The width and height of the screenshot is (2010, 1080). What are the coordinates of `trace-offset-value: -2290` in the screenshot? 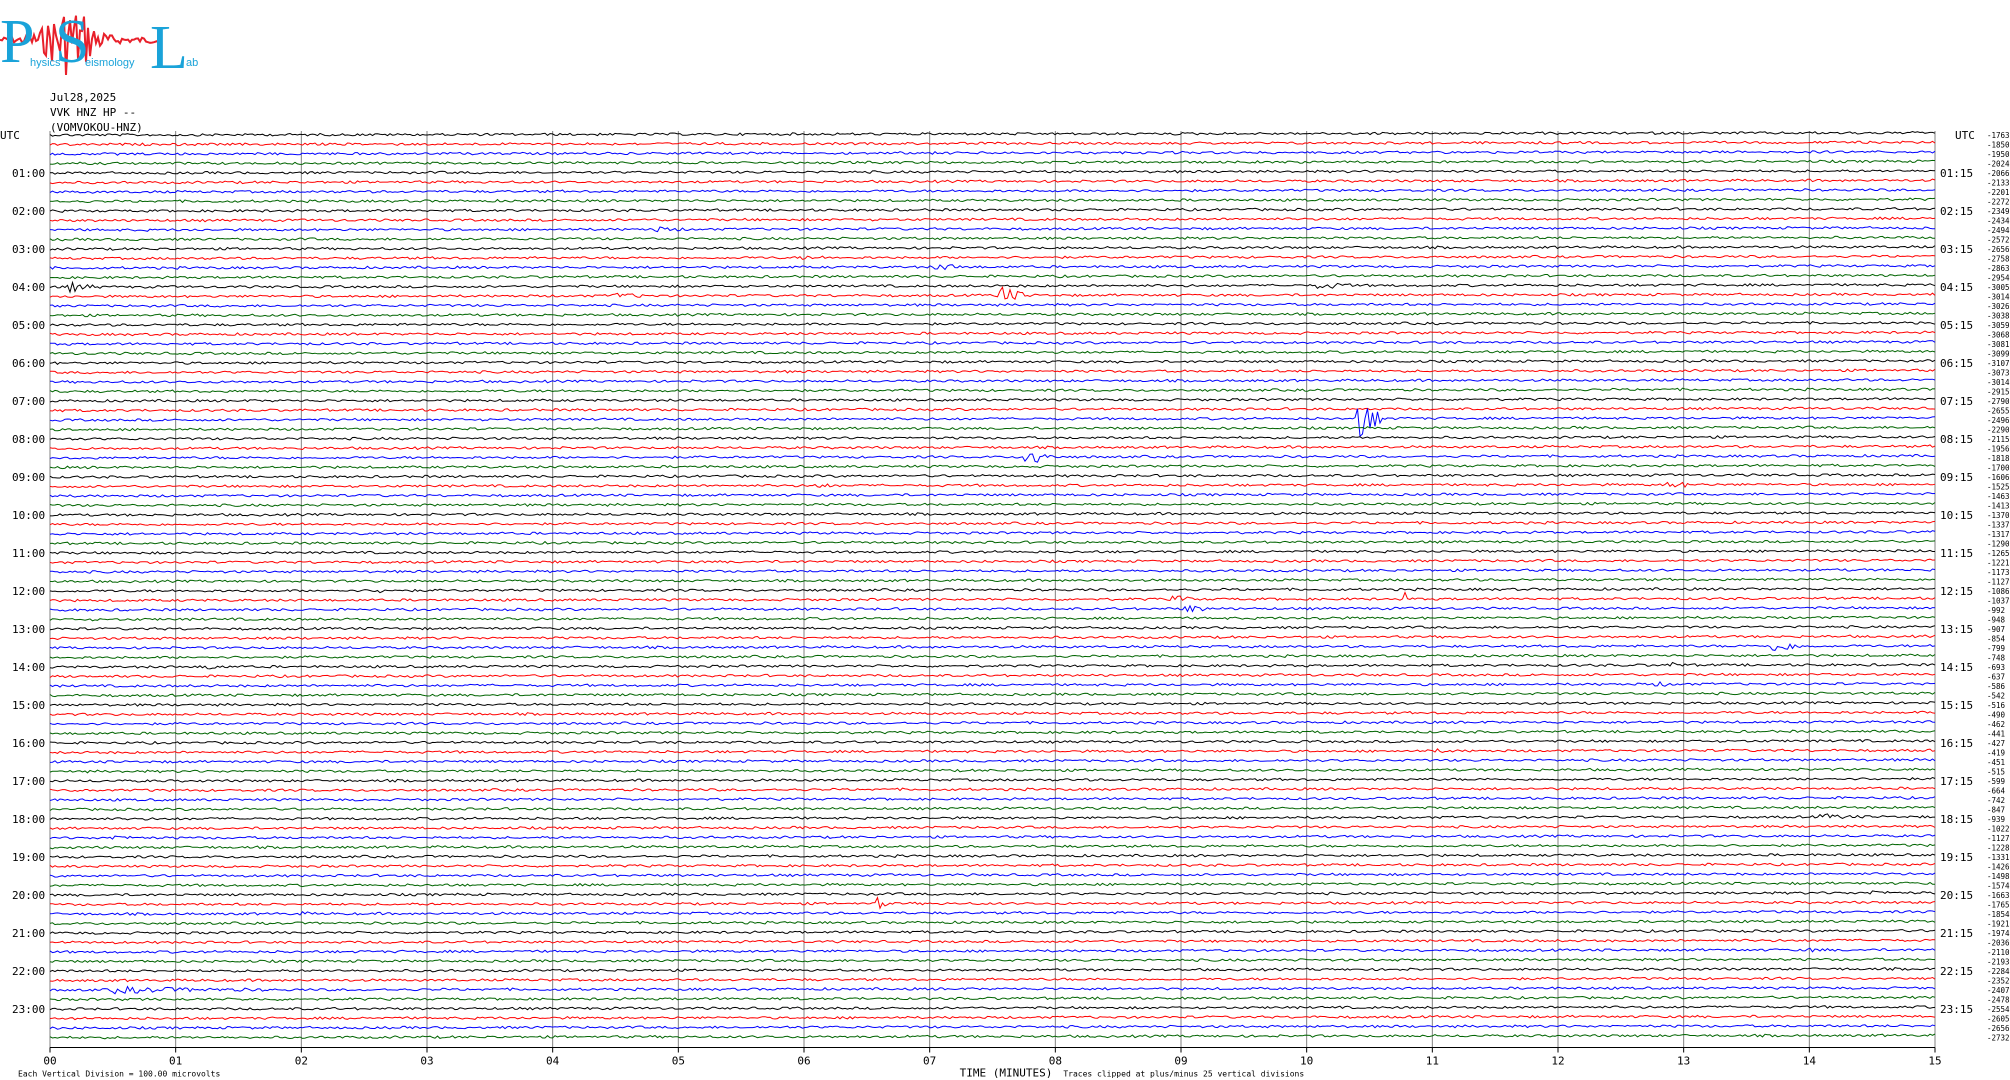 It's located at (1998, 430).